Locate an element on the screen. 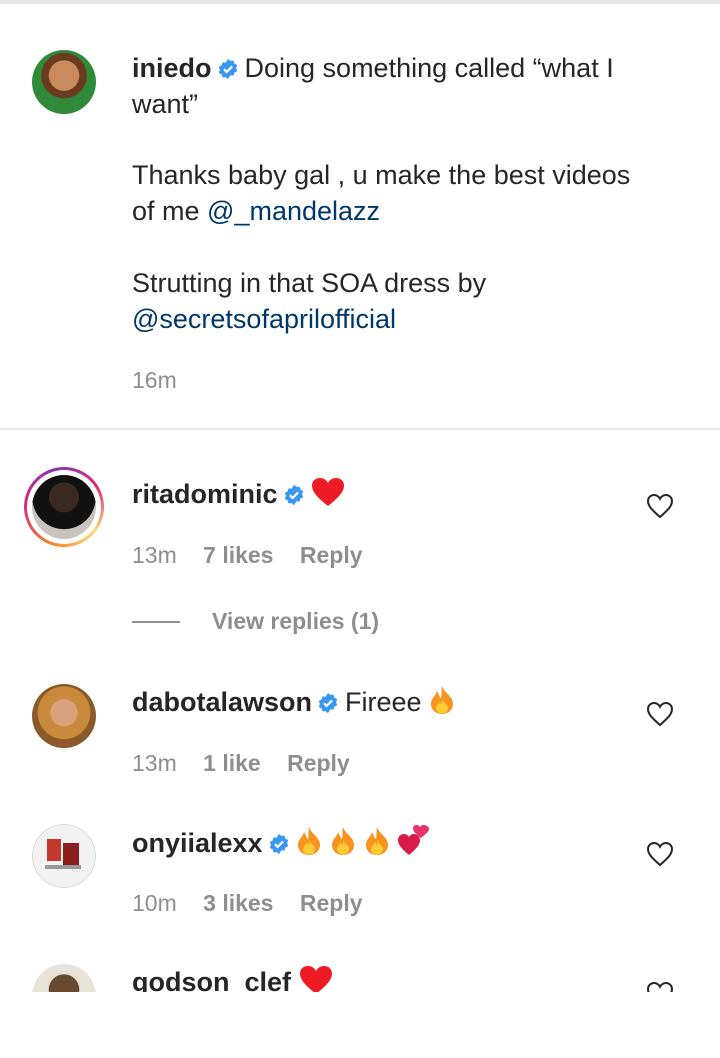 The height and width of the screenshot is (1058, 720). caption-line1: Doing something called “what I is located at coordinates (429, 68).